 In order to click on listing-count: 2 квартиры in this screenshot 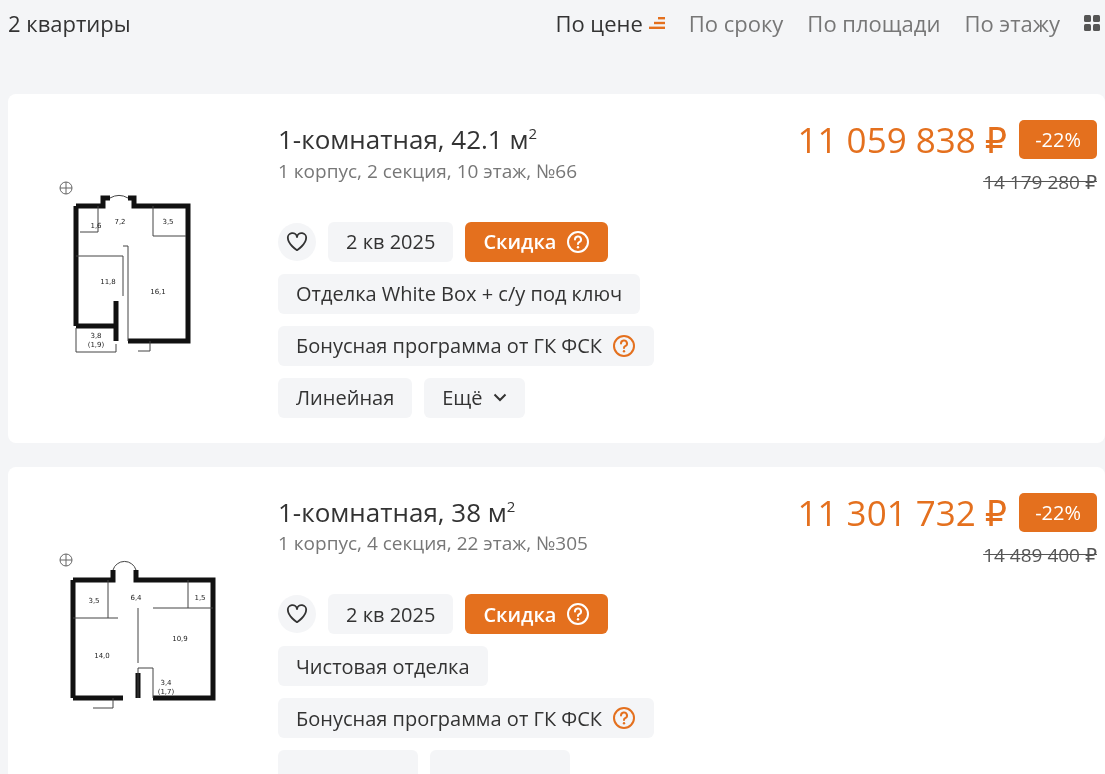, I will do `click(69, 23)`.